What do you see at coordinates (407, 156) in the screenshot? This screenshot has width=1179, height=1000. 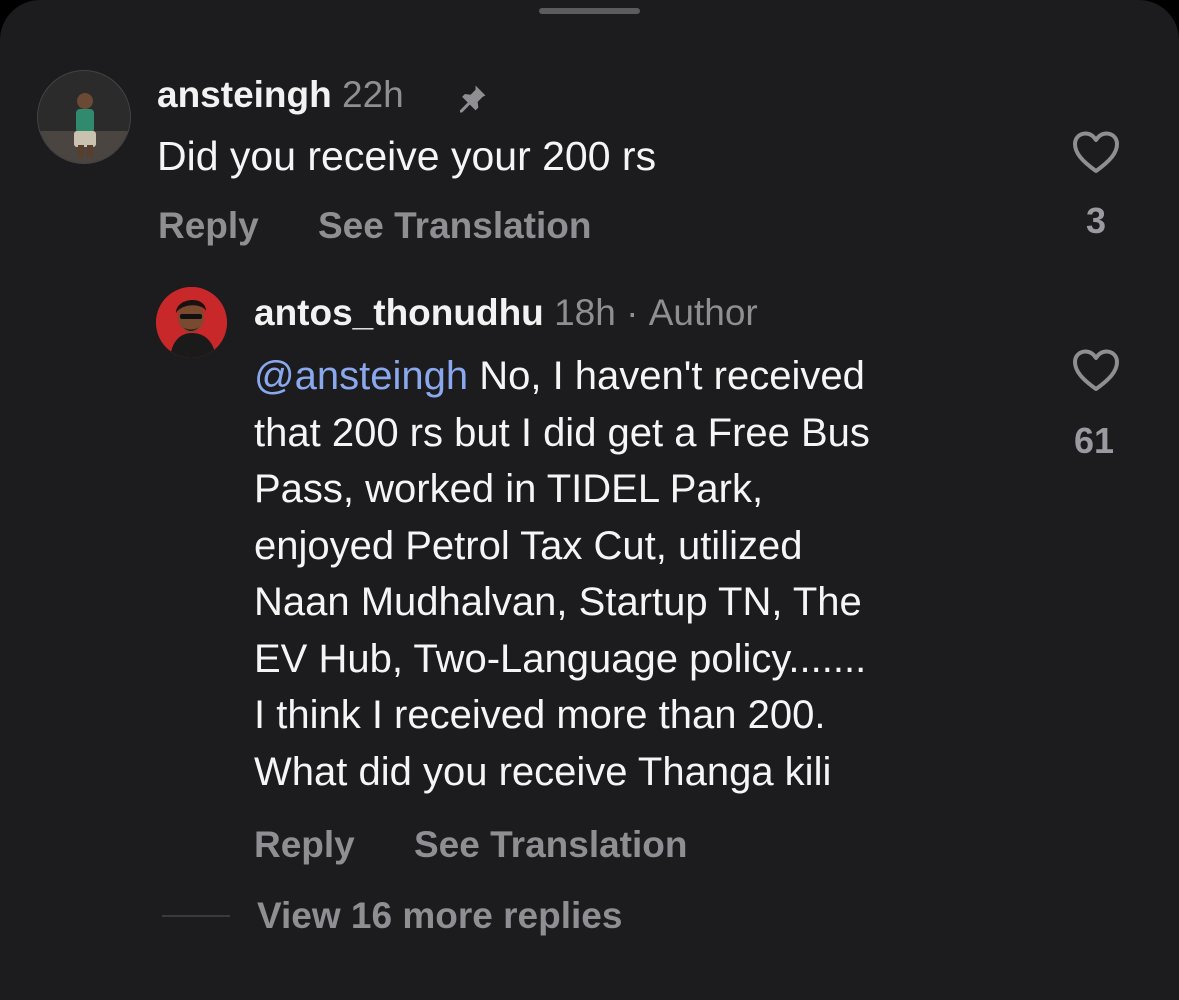 I see `comment-text: Did you receive your 200 rs` at bounding box center [407, 156].